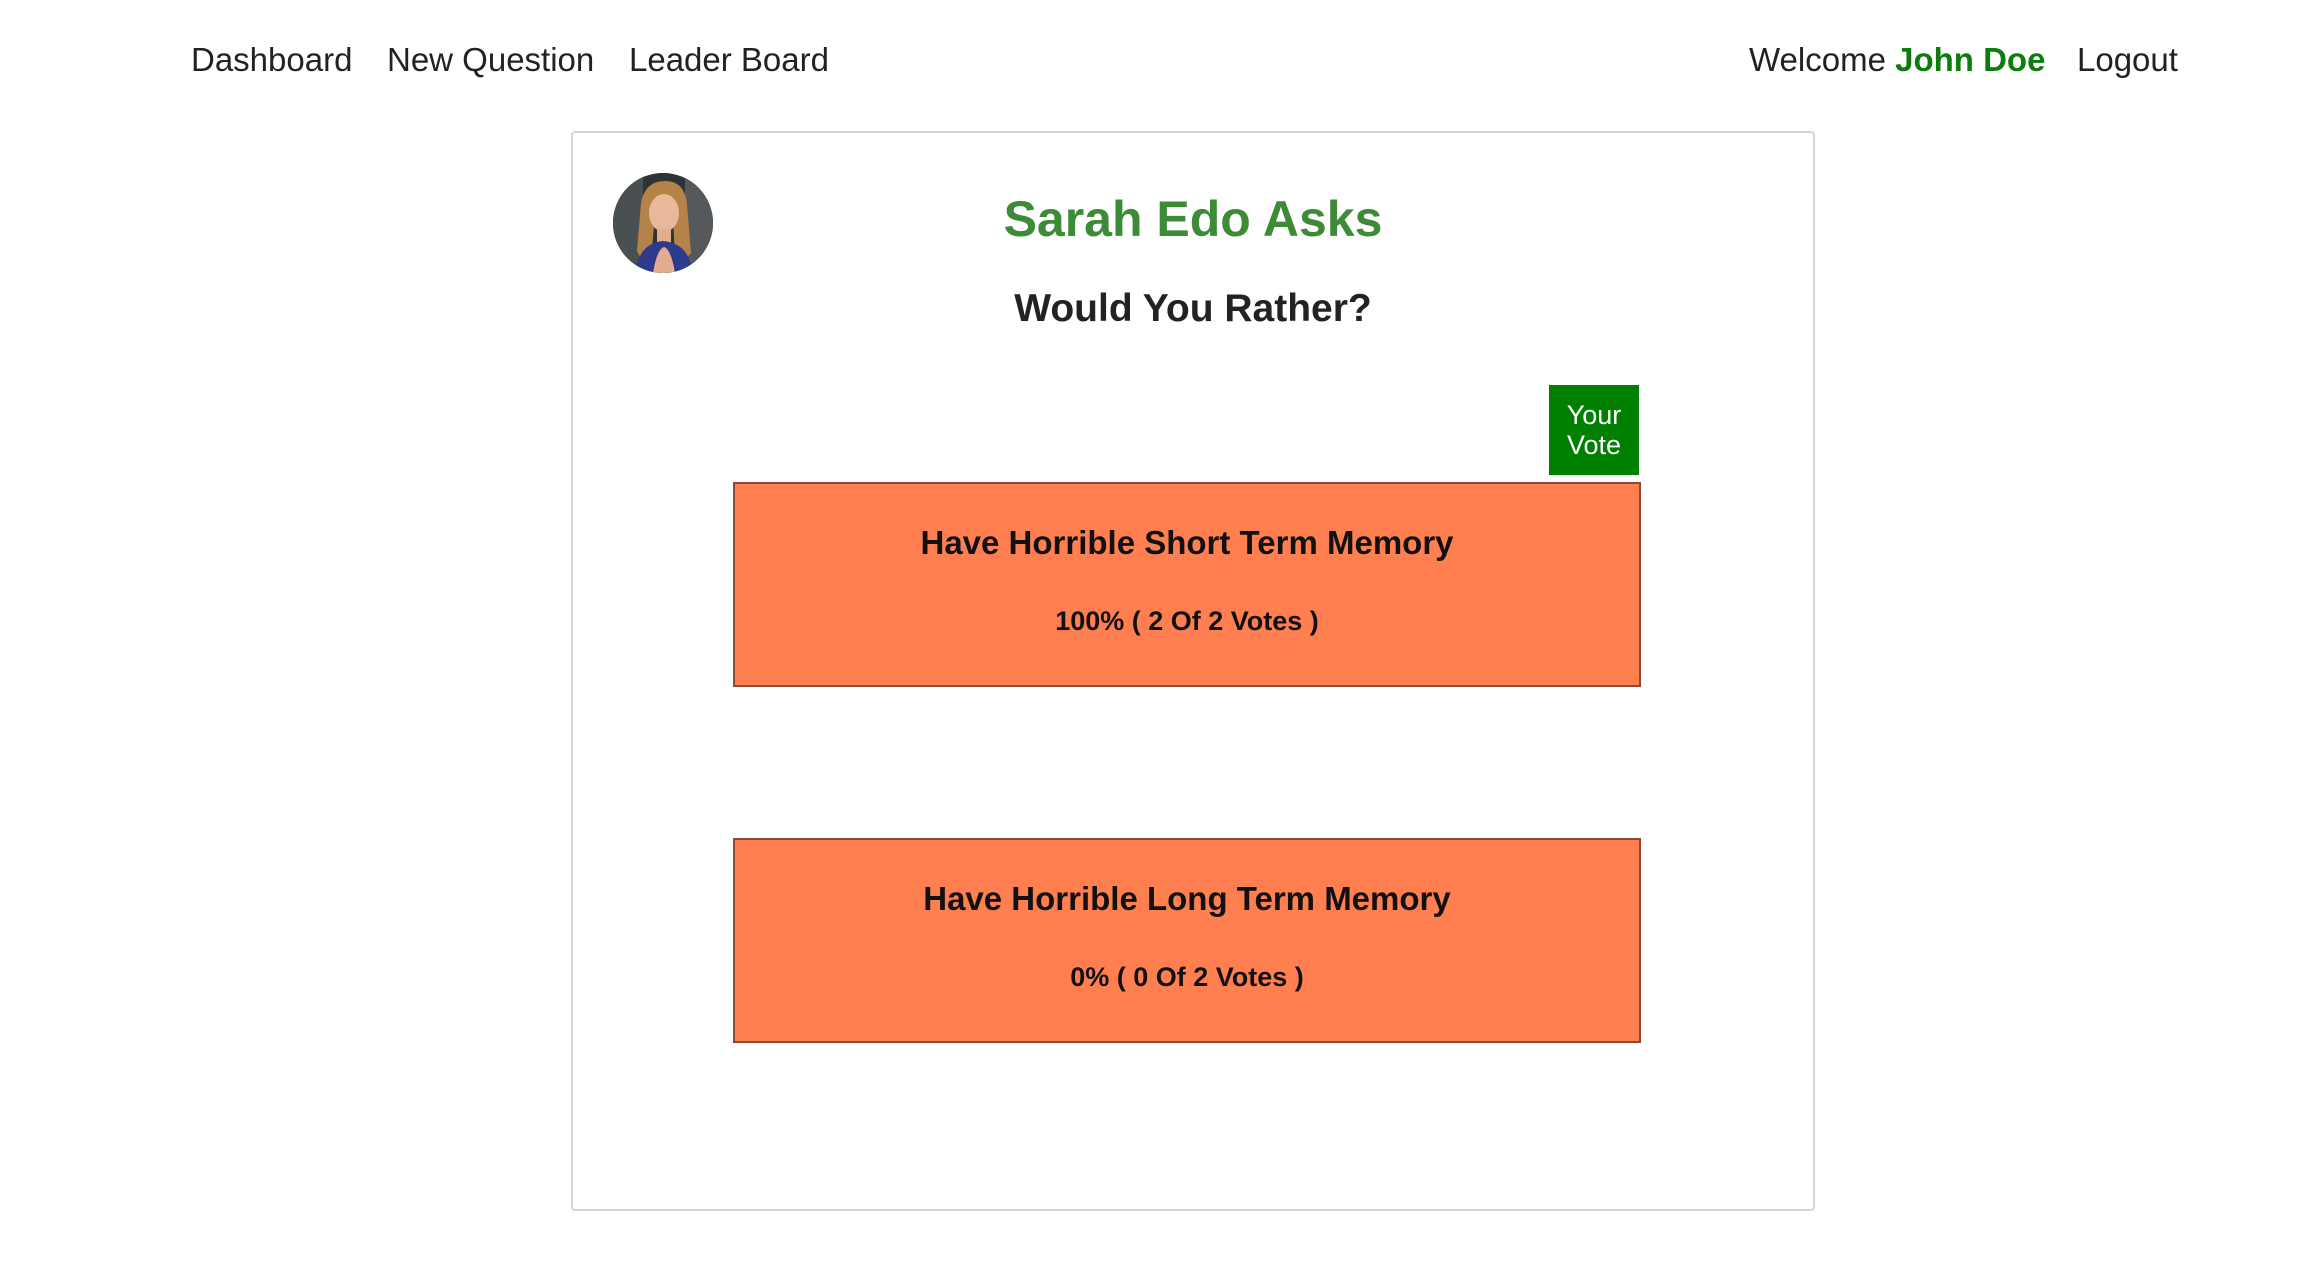 The width and height of the screenshot is (2298, 1284). I want to click on option-one-result: 100% ( 2 Of 2 Votes ), so click(1187, 621).